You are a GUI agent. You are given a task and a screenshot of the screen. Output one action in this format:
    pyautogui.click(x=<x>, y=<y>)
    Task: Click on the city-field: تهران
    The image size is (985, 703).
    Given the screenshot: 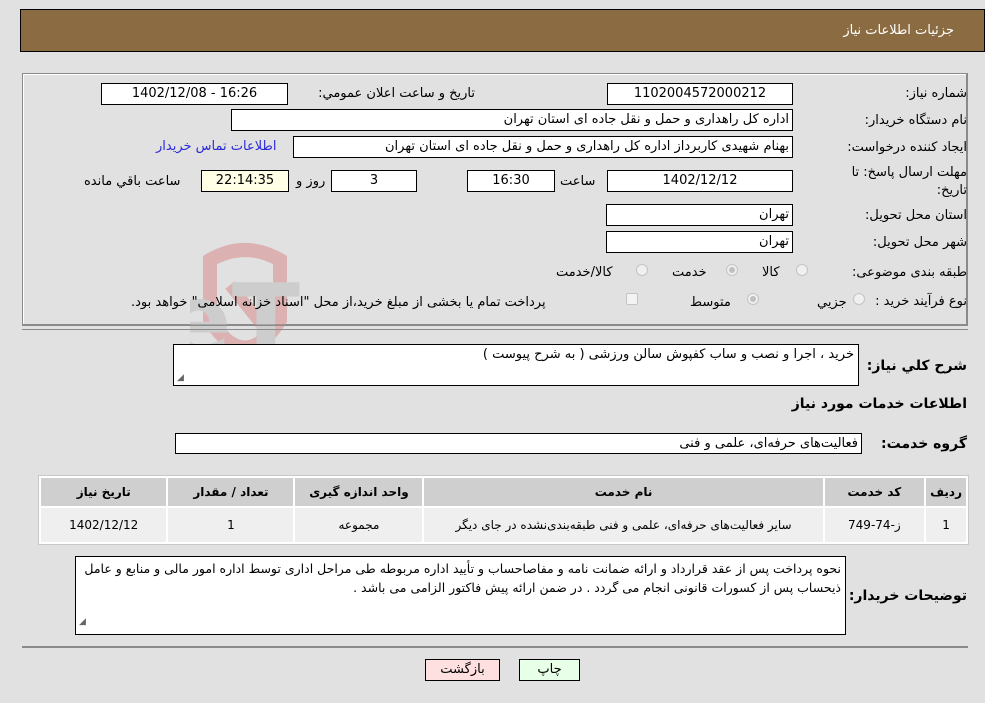 What is the action you would take?
    pyautogui.click(x=699, y=242)
    